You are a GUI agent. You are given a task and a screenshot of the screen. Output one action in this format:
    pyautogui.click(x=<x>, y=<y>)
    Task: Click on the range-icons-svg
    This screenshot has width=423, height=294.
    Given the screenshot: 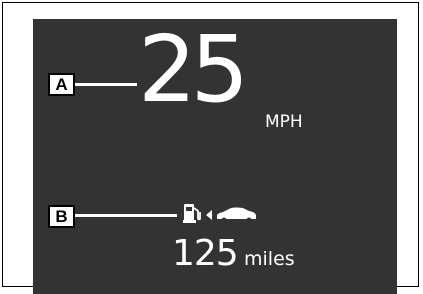 What is the action you would take?
    pyautogui.click(x=219, y=213)
    